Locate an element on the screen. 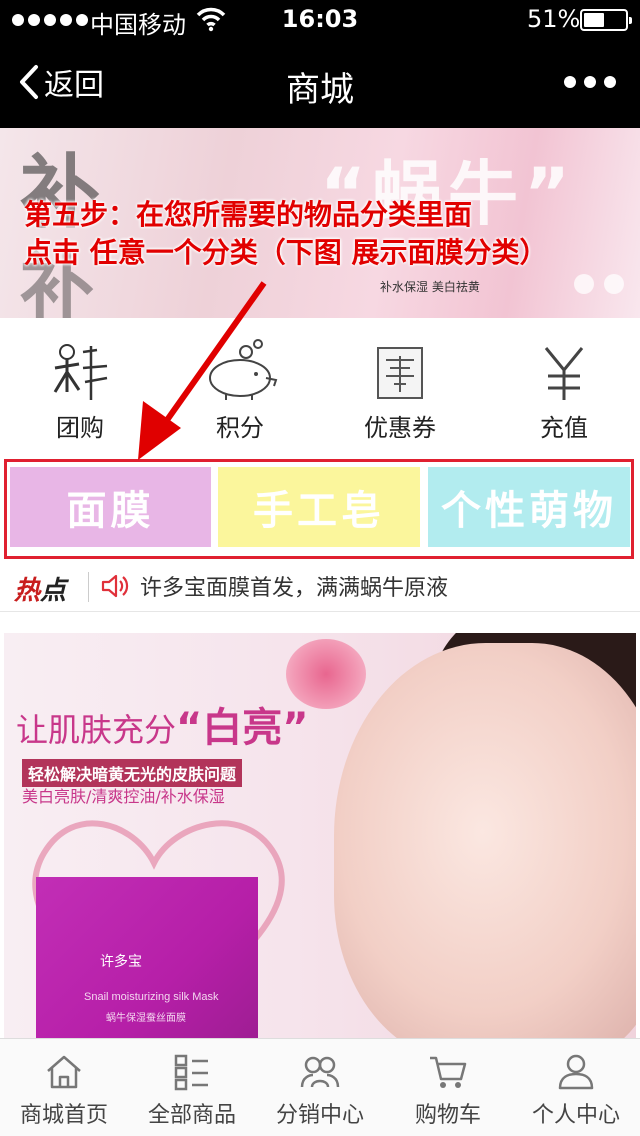 The height and width of the screenshot is (1136, 640). tab-profile: 个人中心 is located at coordinates (576, 1089).